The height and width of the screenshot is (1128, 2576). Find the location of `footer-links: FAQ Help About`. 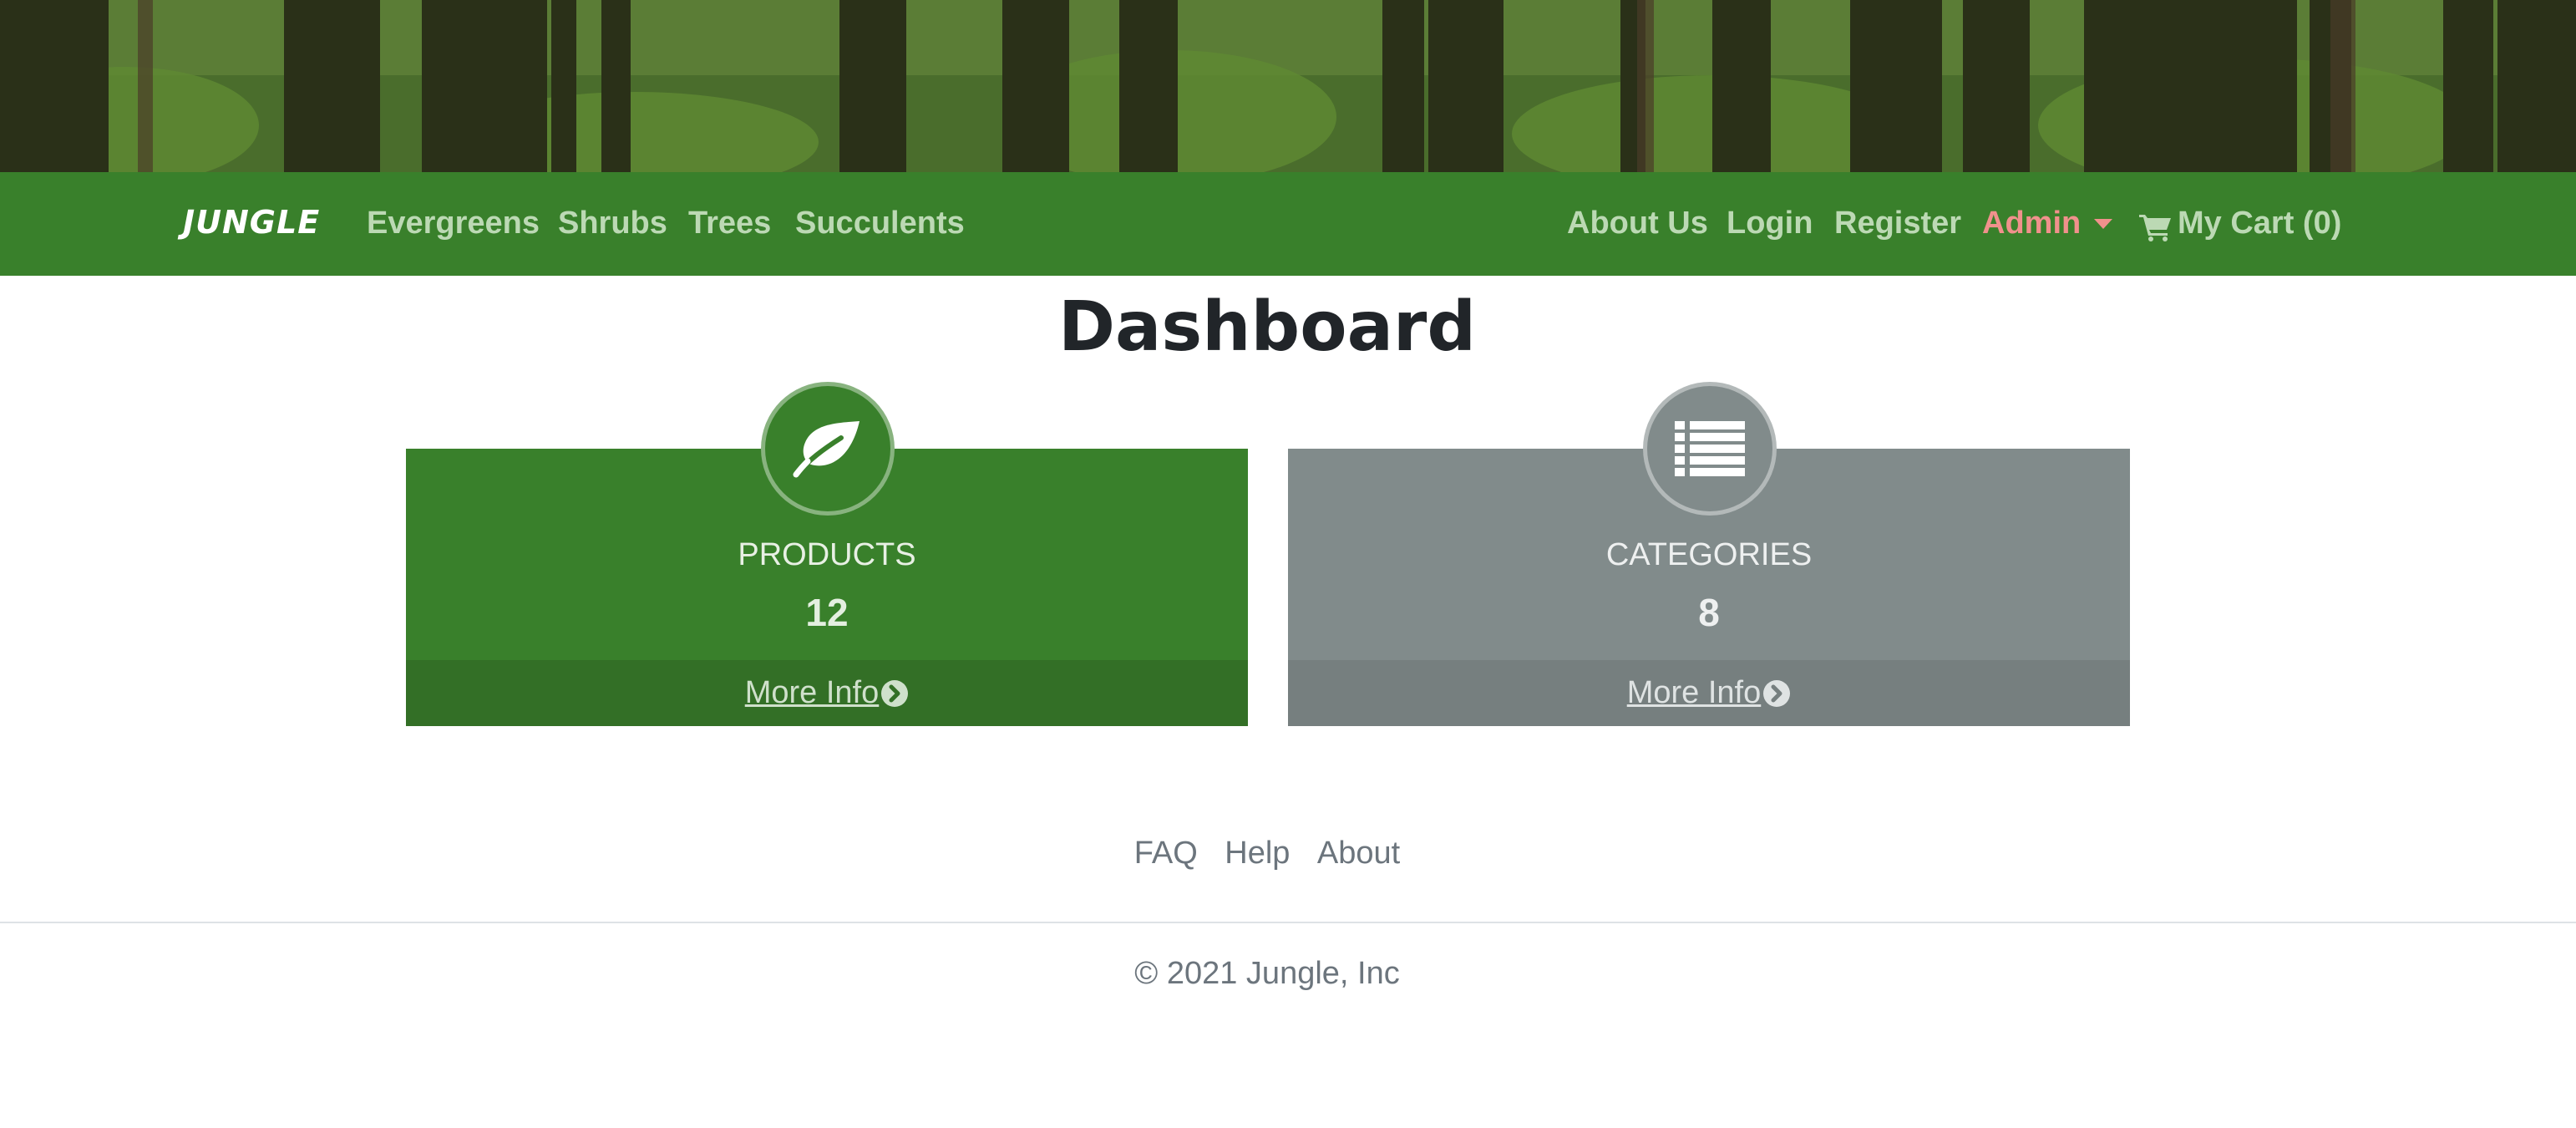

footer-links: FAQ Help About is located at coordinates (1267, 854).